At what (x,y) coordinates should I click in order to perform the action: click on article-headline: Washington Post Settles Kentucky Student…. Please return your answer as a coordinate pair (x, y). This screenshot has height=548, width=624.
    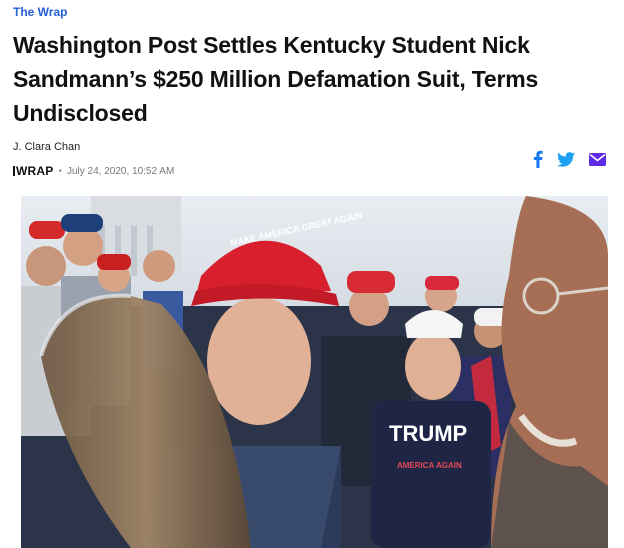
    Looking at the image, I should click on (276, 79).